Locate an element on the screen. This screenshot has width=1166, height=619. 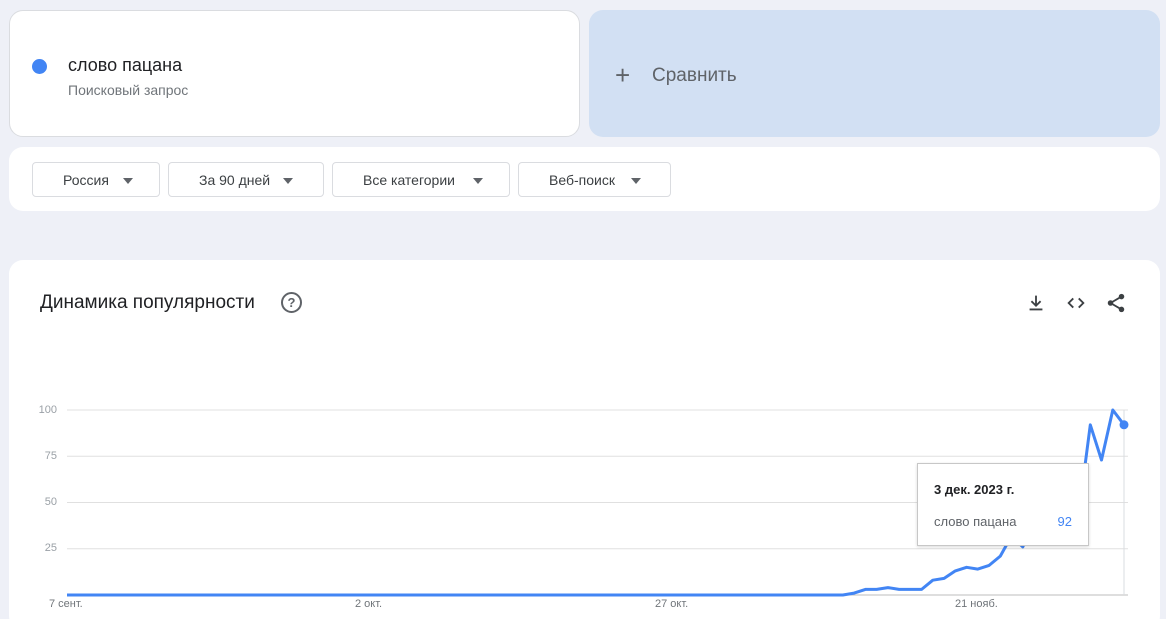
filter-search-type-label: Веб-поиск is located at coordinates (582, 179).